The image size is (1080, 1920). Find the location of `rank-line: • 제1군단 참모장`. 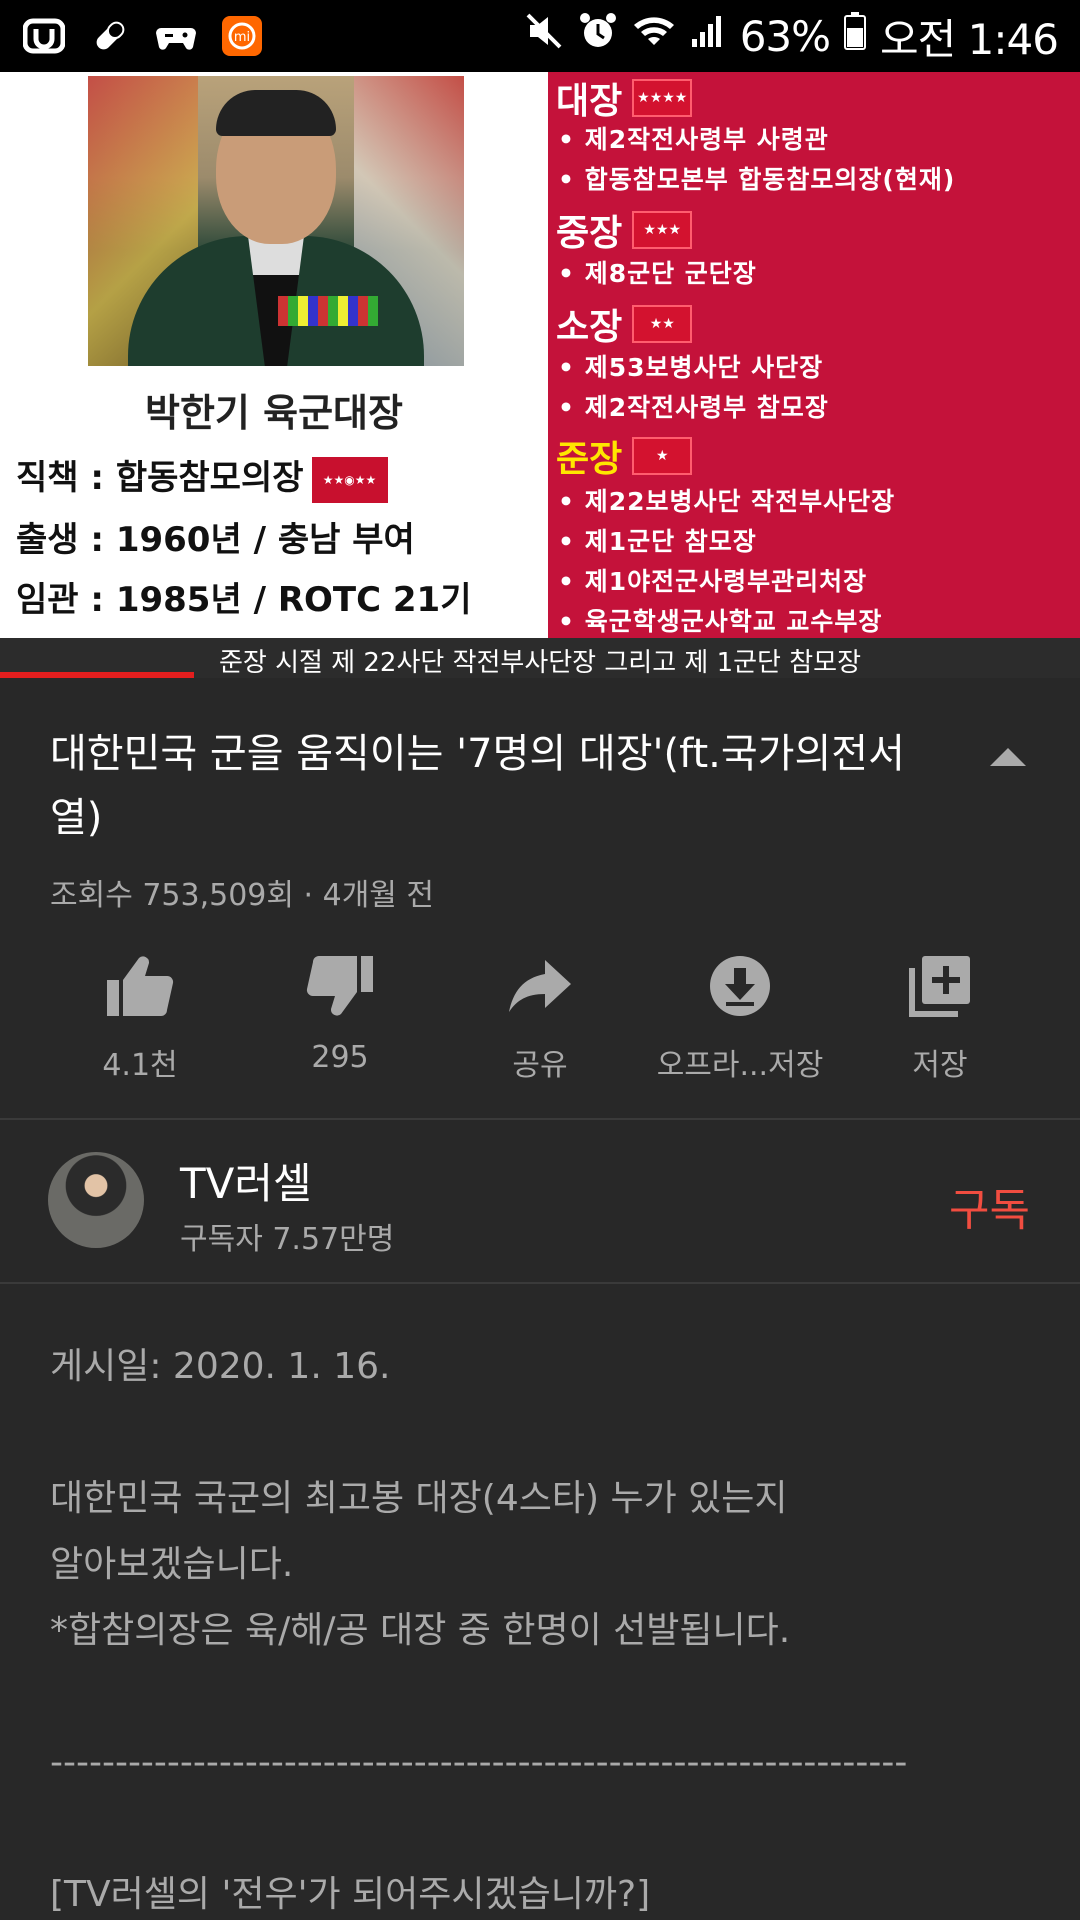

rank-line: • 제1군단 참모장 is located at coordinates (657, 541).